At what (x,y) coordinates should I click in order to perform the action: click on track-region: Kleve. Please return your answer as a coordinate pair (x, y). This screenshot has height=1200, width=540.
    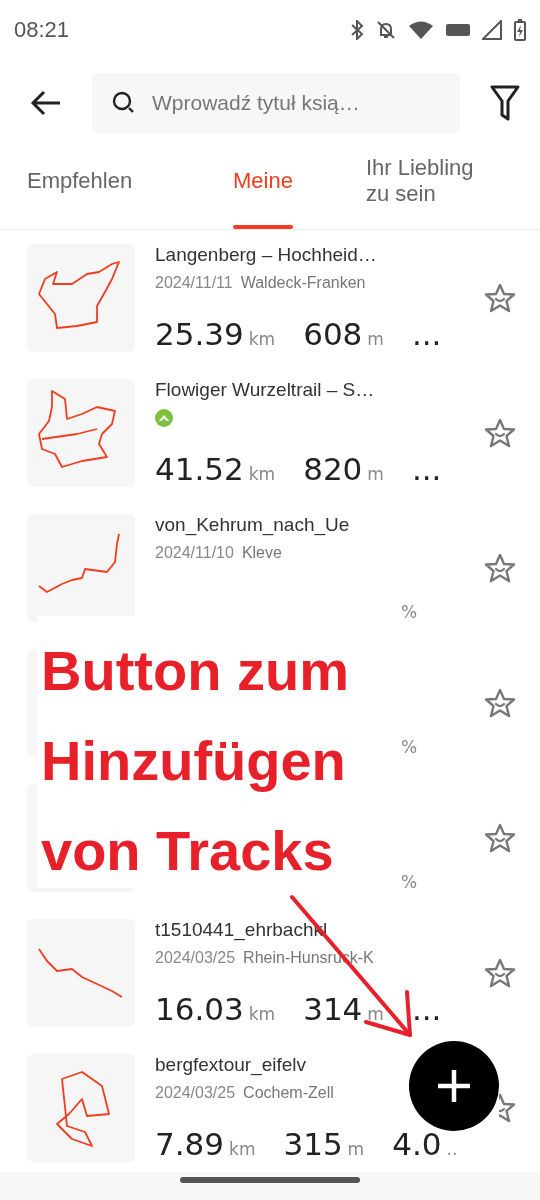
    Looking at the image, I should click on (261, 552).